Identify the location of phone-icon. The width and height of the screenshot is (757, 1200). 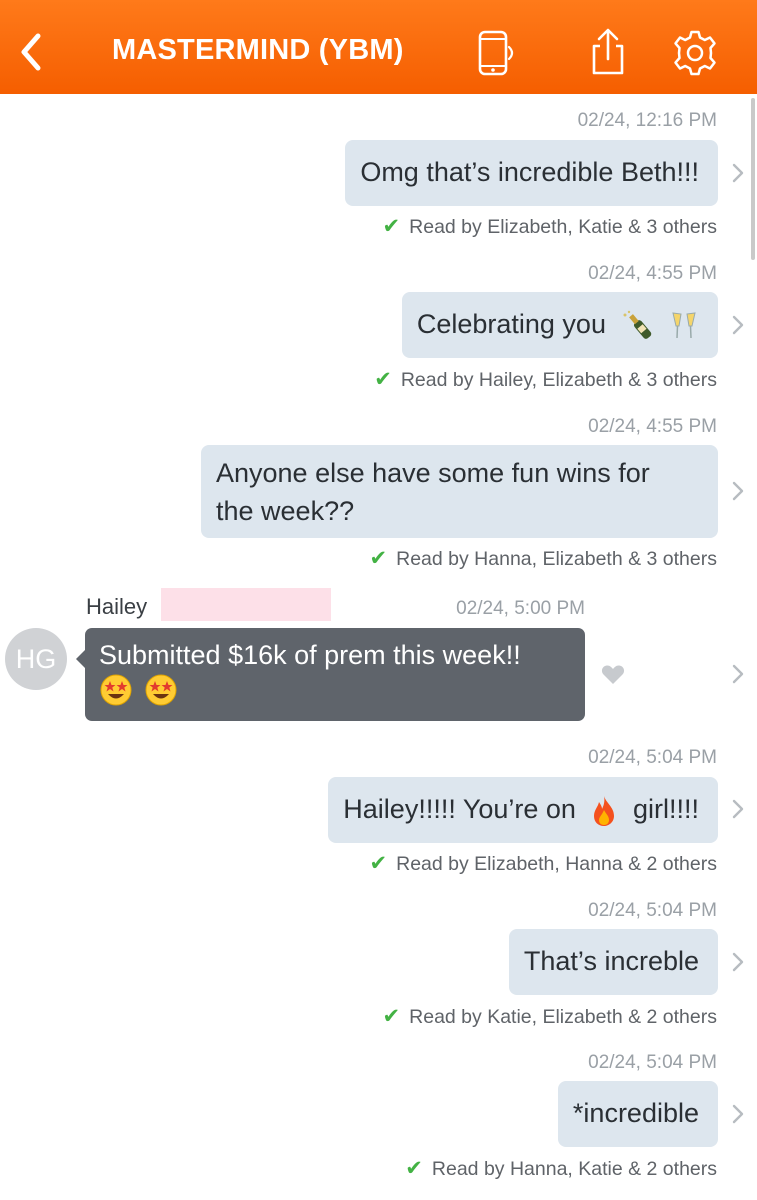
(496, 52).